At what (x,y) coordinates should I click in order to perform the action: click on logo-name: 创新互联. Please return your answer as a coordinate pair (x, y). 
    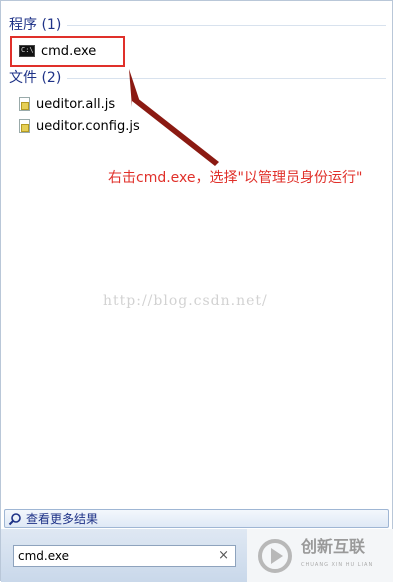
    Looking at the image, I should click on (333, 546).